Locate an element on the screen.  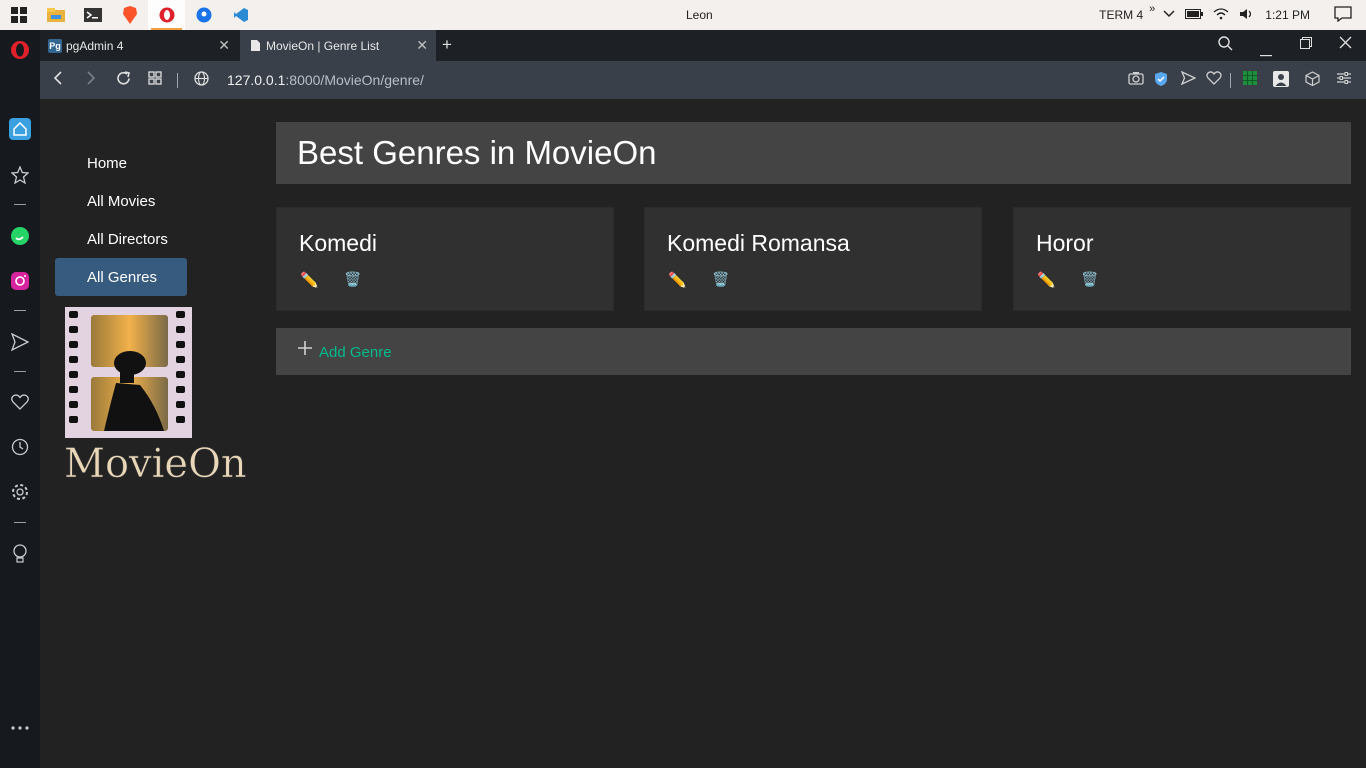
windows-taskbar: Leon TERM 4 » 1:21 PM is located at coordinates (683, 15).